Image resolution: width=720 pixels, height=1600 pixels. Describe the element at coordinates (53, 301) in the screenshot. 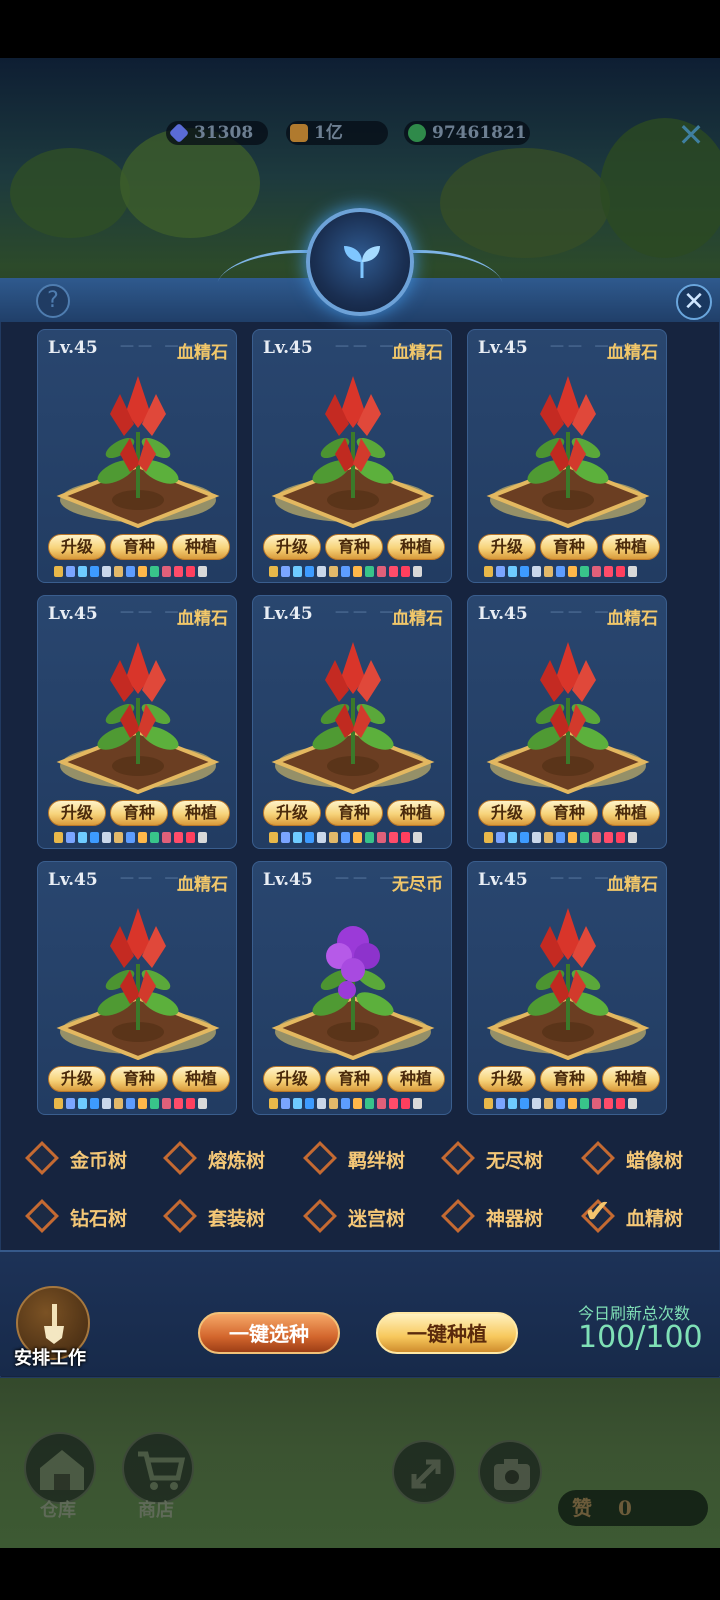

I see `help-button: ?` at that location.